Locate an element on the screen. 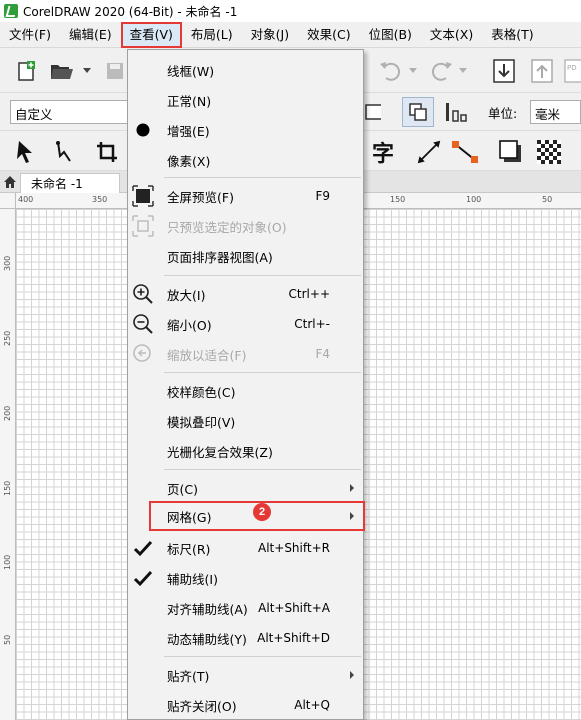 The width and height of the screenshot is (581, 720). menu-item-simulate-overprints: 模拟叠印(V) is located at coordinates (245, 421).